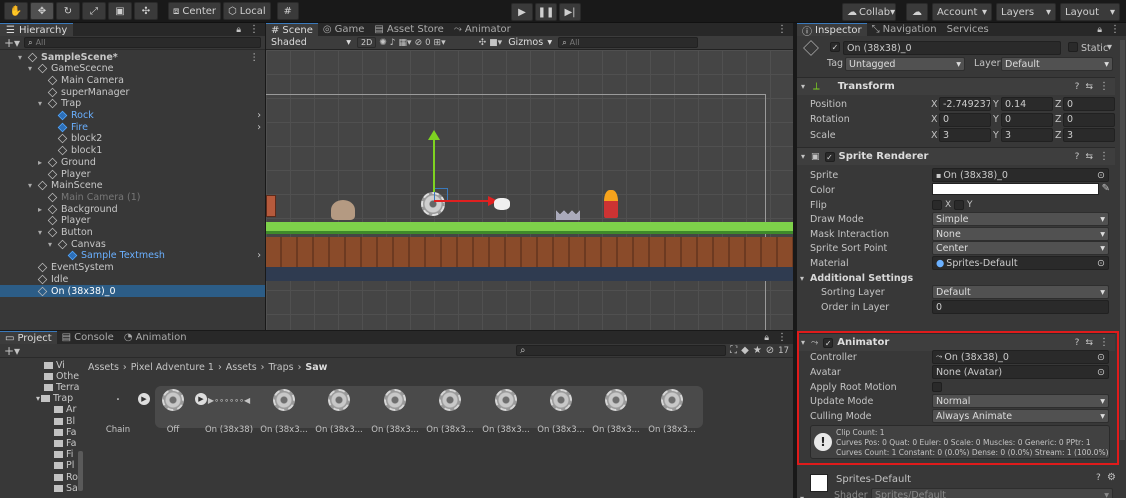 The width and height of the screenshot is (1126, 498). What do you see at coordinates (956, 278) in the screenshot?
I see `additional-settings-row: ▾ Additional Settings` at bounding box center [956, 278].